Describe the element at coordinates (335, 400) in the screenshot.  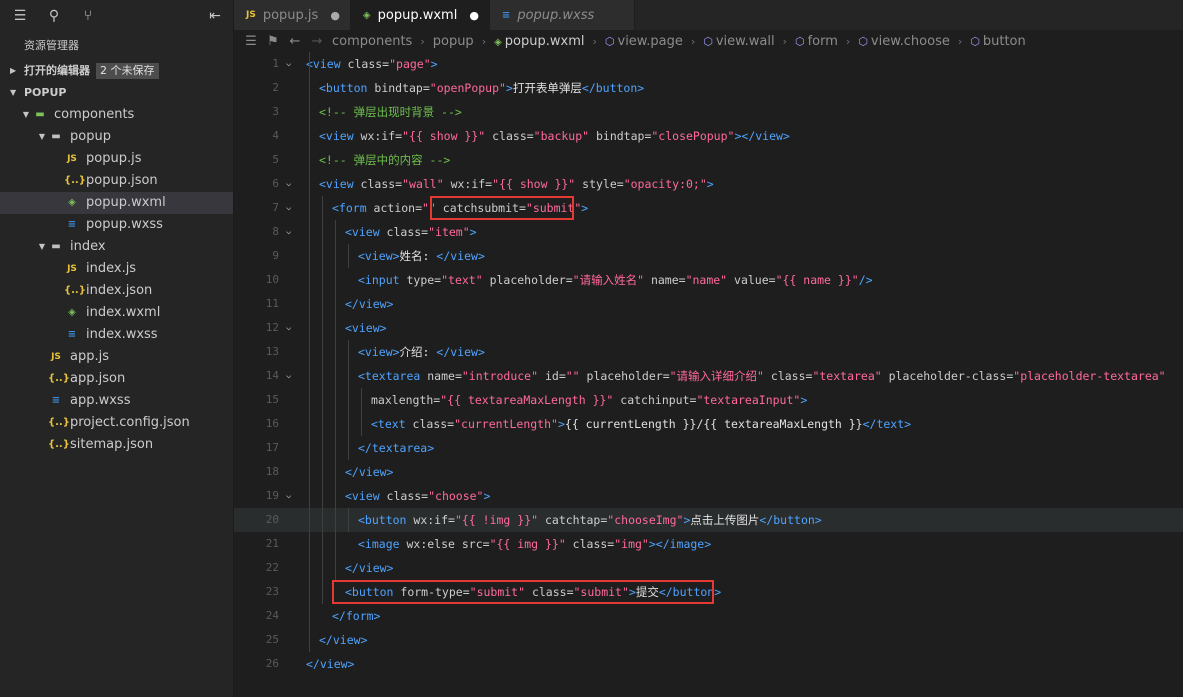
I see `indent-guide` at that location.